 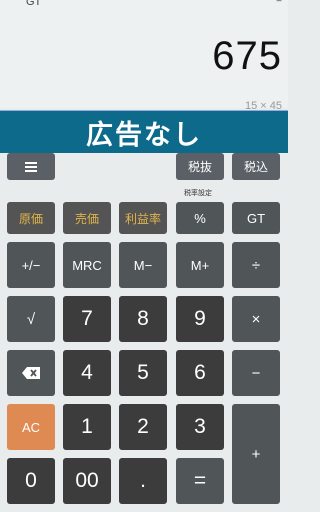 What do you see at coordinates (143, 319) in the screenshot?
I see `digit-8-button: 8` at bounding box center [143, 319].